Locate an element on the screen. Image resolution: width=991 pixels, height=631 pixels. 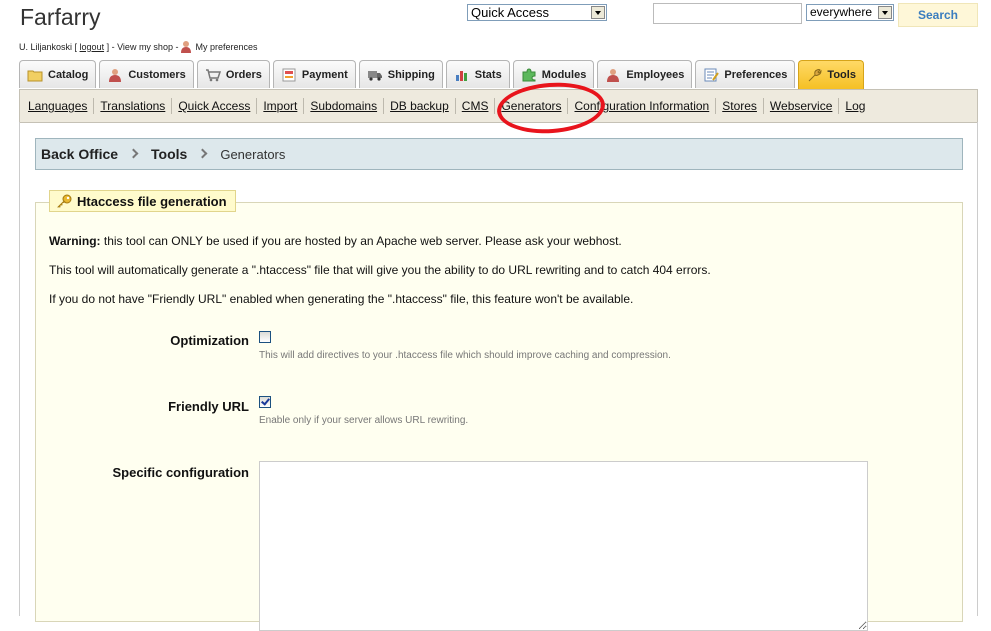
tab-employees: Employees is located at coordinates (645, 74).